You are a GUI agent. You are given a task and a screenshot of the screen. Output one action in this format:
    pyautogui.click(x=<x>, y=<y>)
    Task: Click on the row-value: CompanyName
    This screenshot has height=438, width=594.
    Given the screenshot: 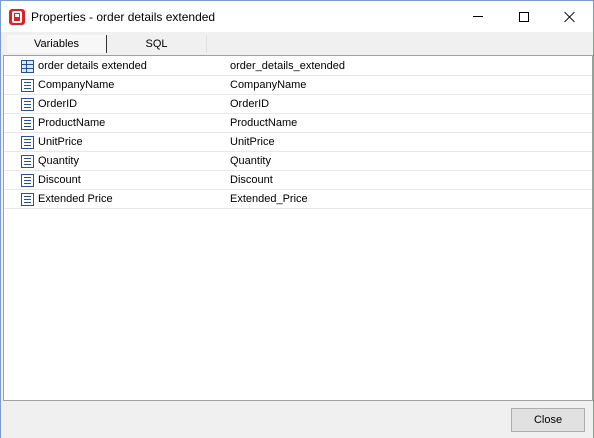 What is the action you would take?
    pyautogui.click(x=268, y=85)
    